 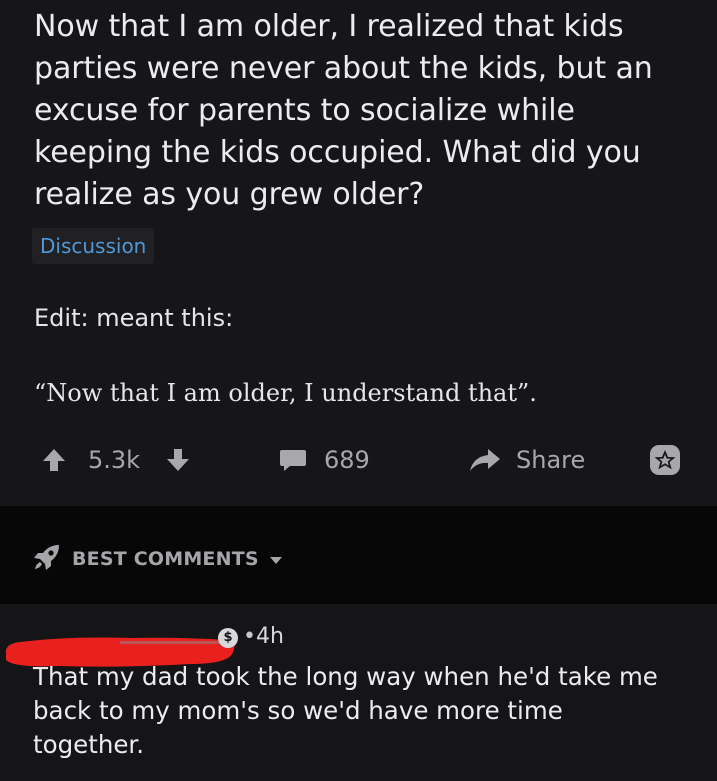 What do you see at coordinates (93, 246) in the screenshot?
I see `post-flair-badge: Discussion` at bounding box center [93, 246].